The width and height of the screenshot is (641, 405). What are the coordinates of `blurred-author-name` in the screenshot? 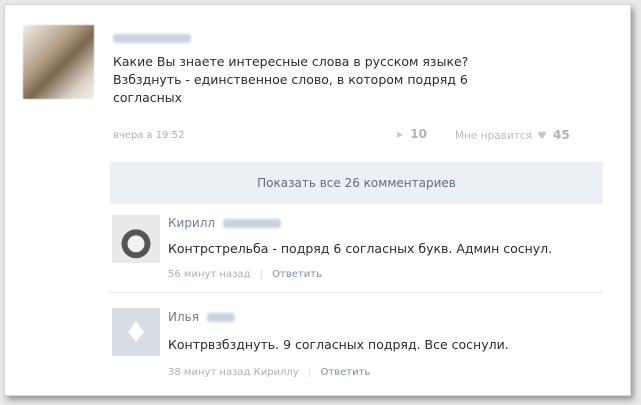 It's located at (152, 38).